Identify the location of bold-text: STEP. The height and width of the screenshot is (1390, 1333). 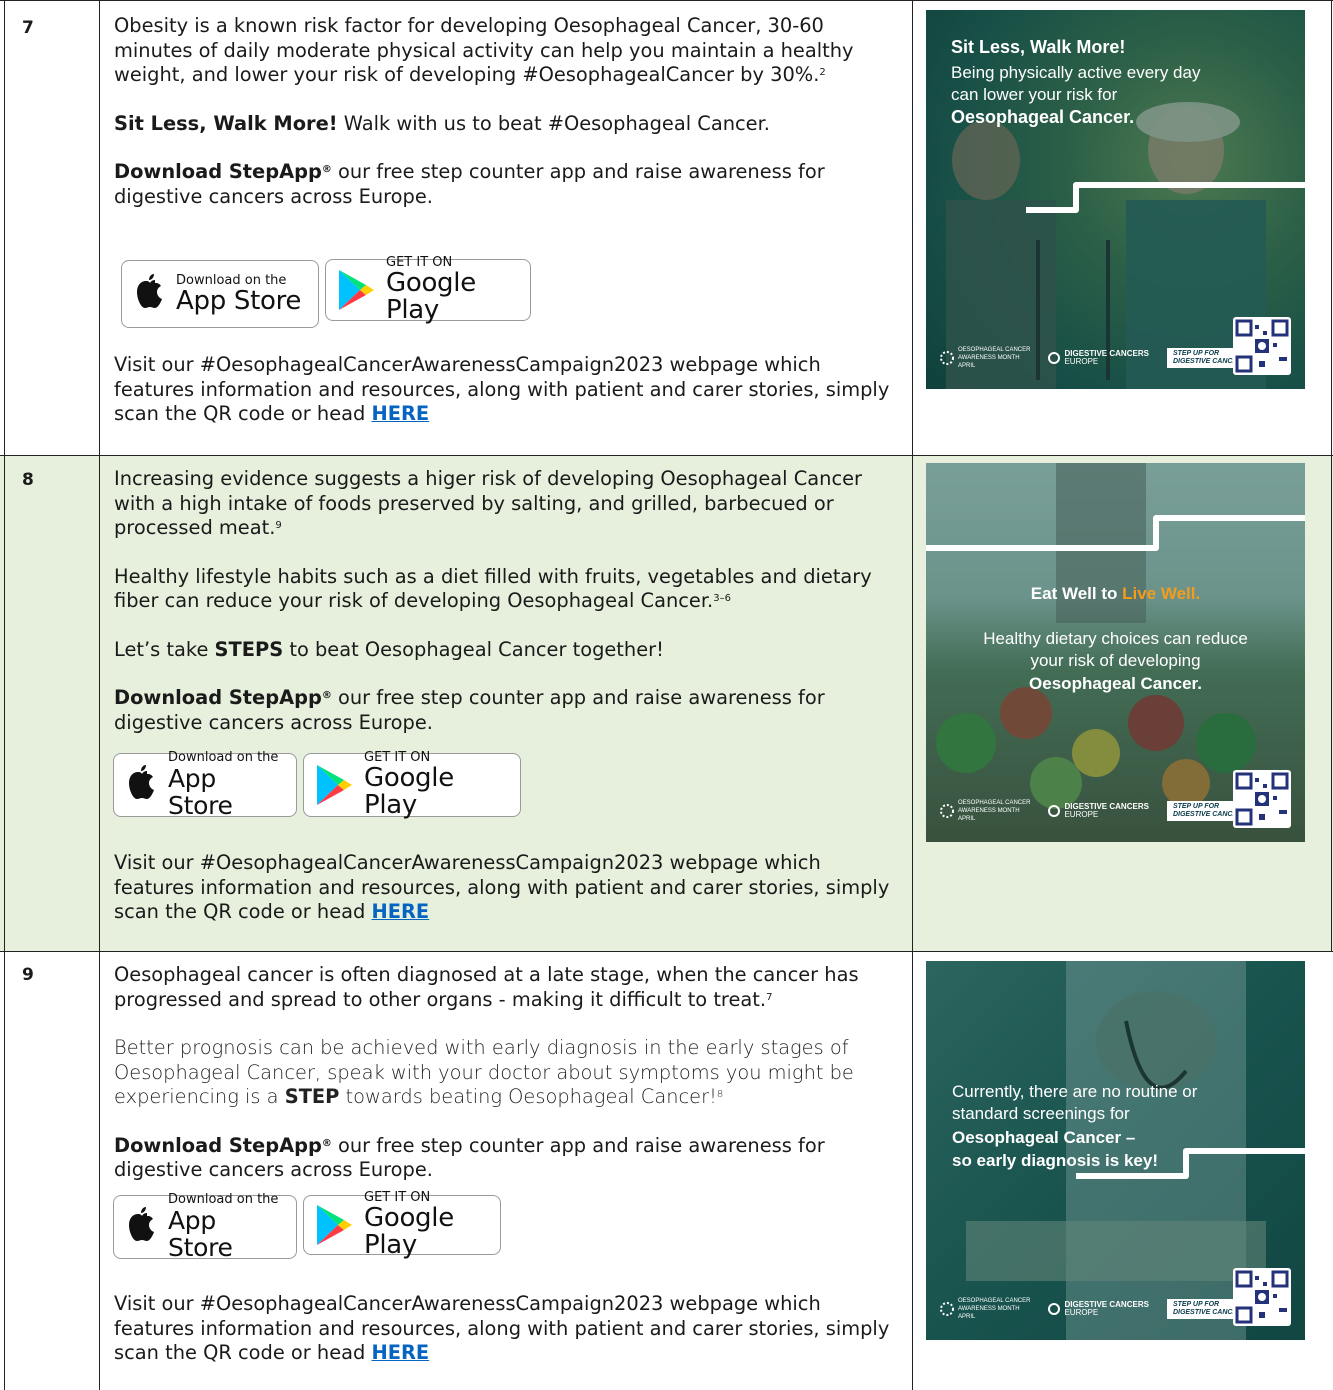
(312, 1096).